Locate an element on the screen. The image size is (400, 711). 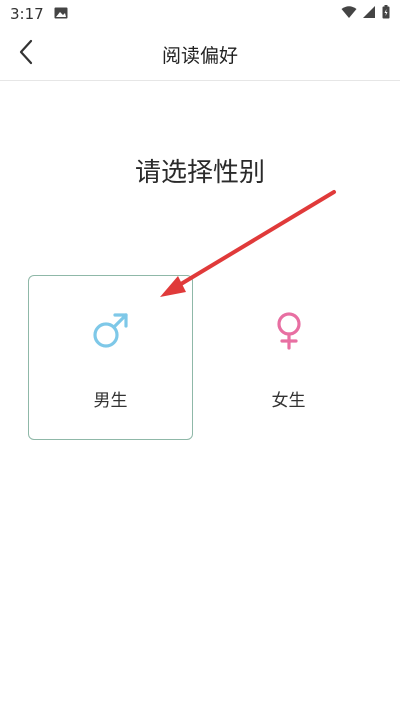
male-symbol-icon is located at coordinates (111, 330).